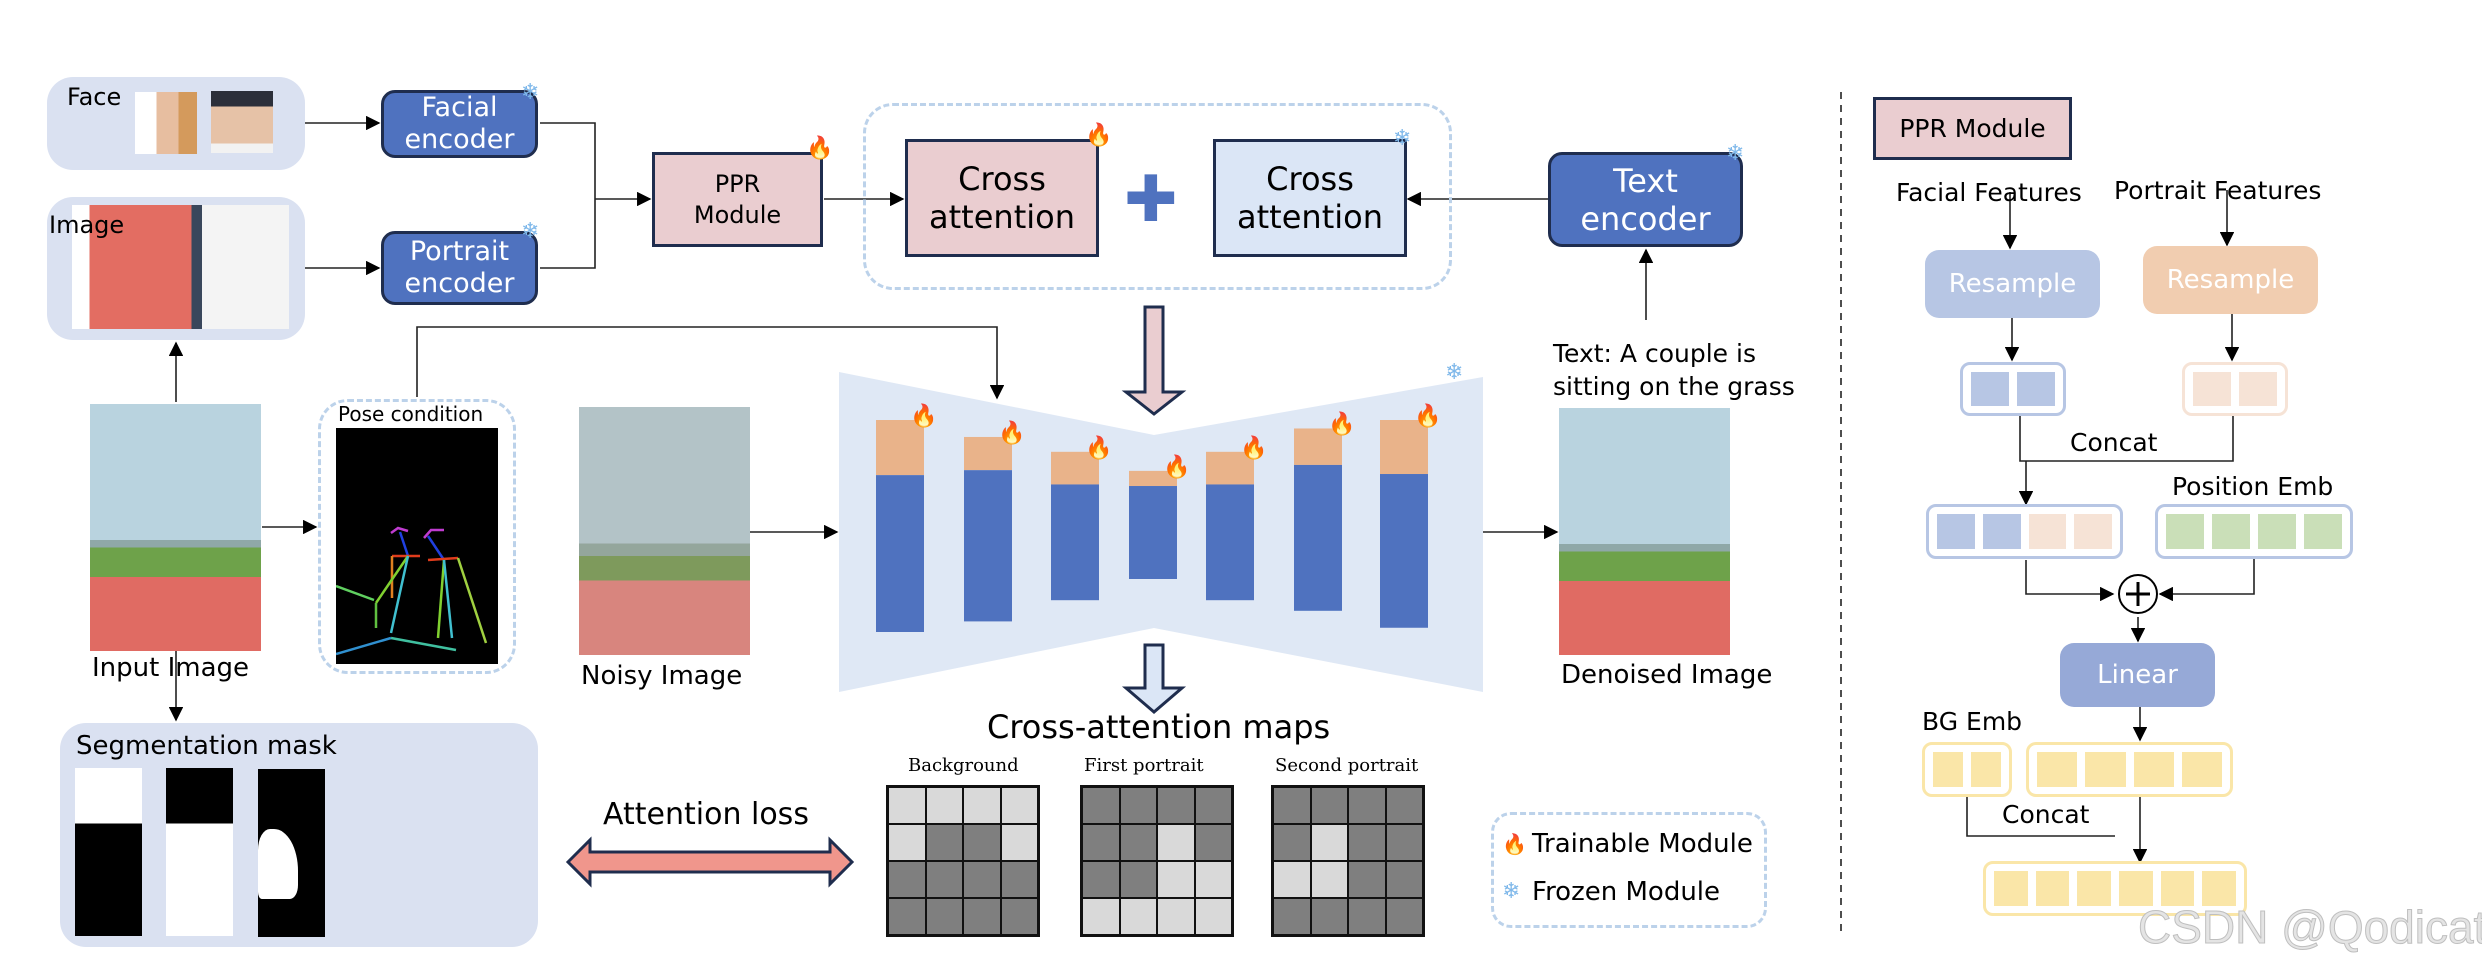 The image size is (2482, 973). What do you see at coordinates (706, 814) in the screenshot?
I see `attention-loss-label: Attention loss` at bounding box center [706, 814].